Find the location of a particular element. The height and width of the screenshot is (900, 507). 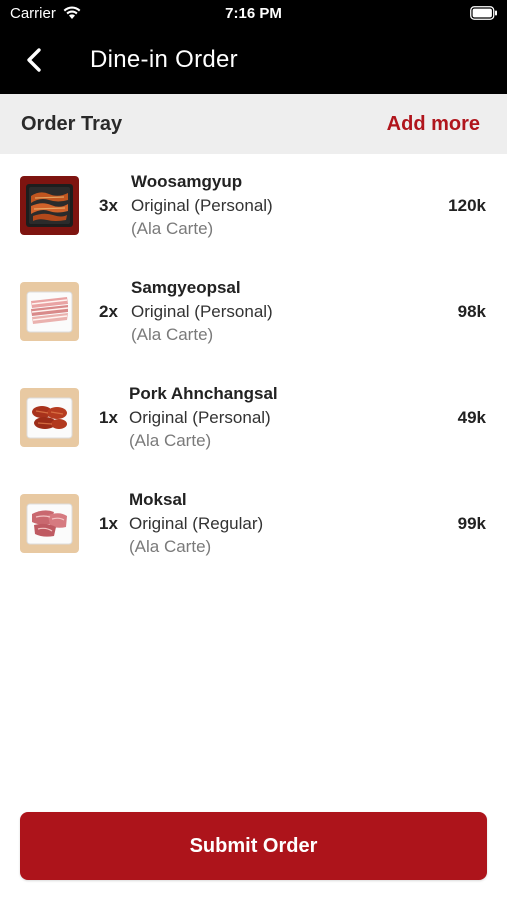

item-quantity: 3x is located at coordinates (108, 205).